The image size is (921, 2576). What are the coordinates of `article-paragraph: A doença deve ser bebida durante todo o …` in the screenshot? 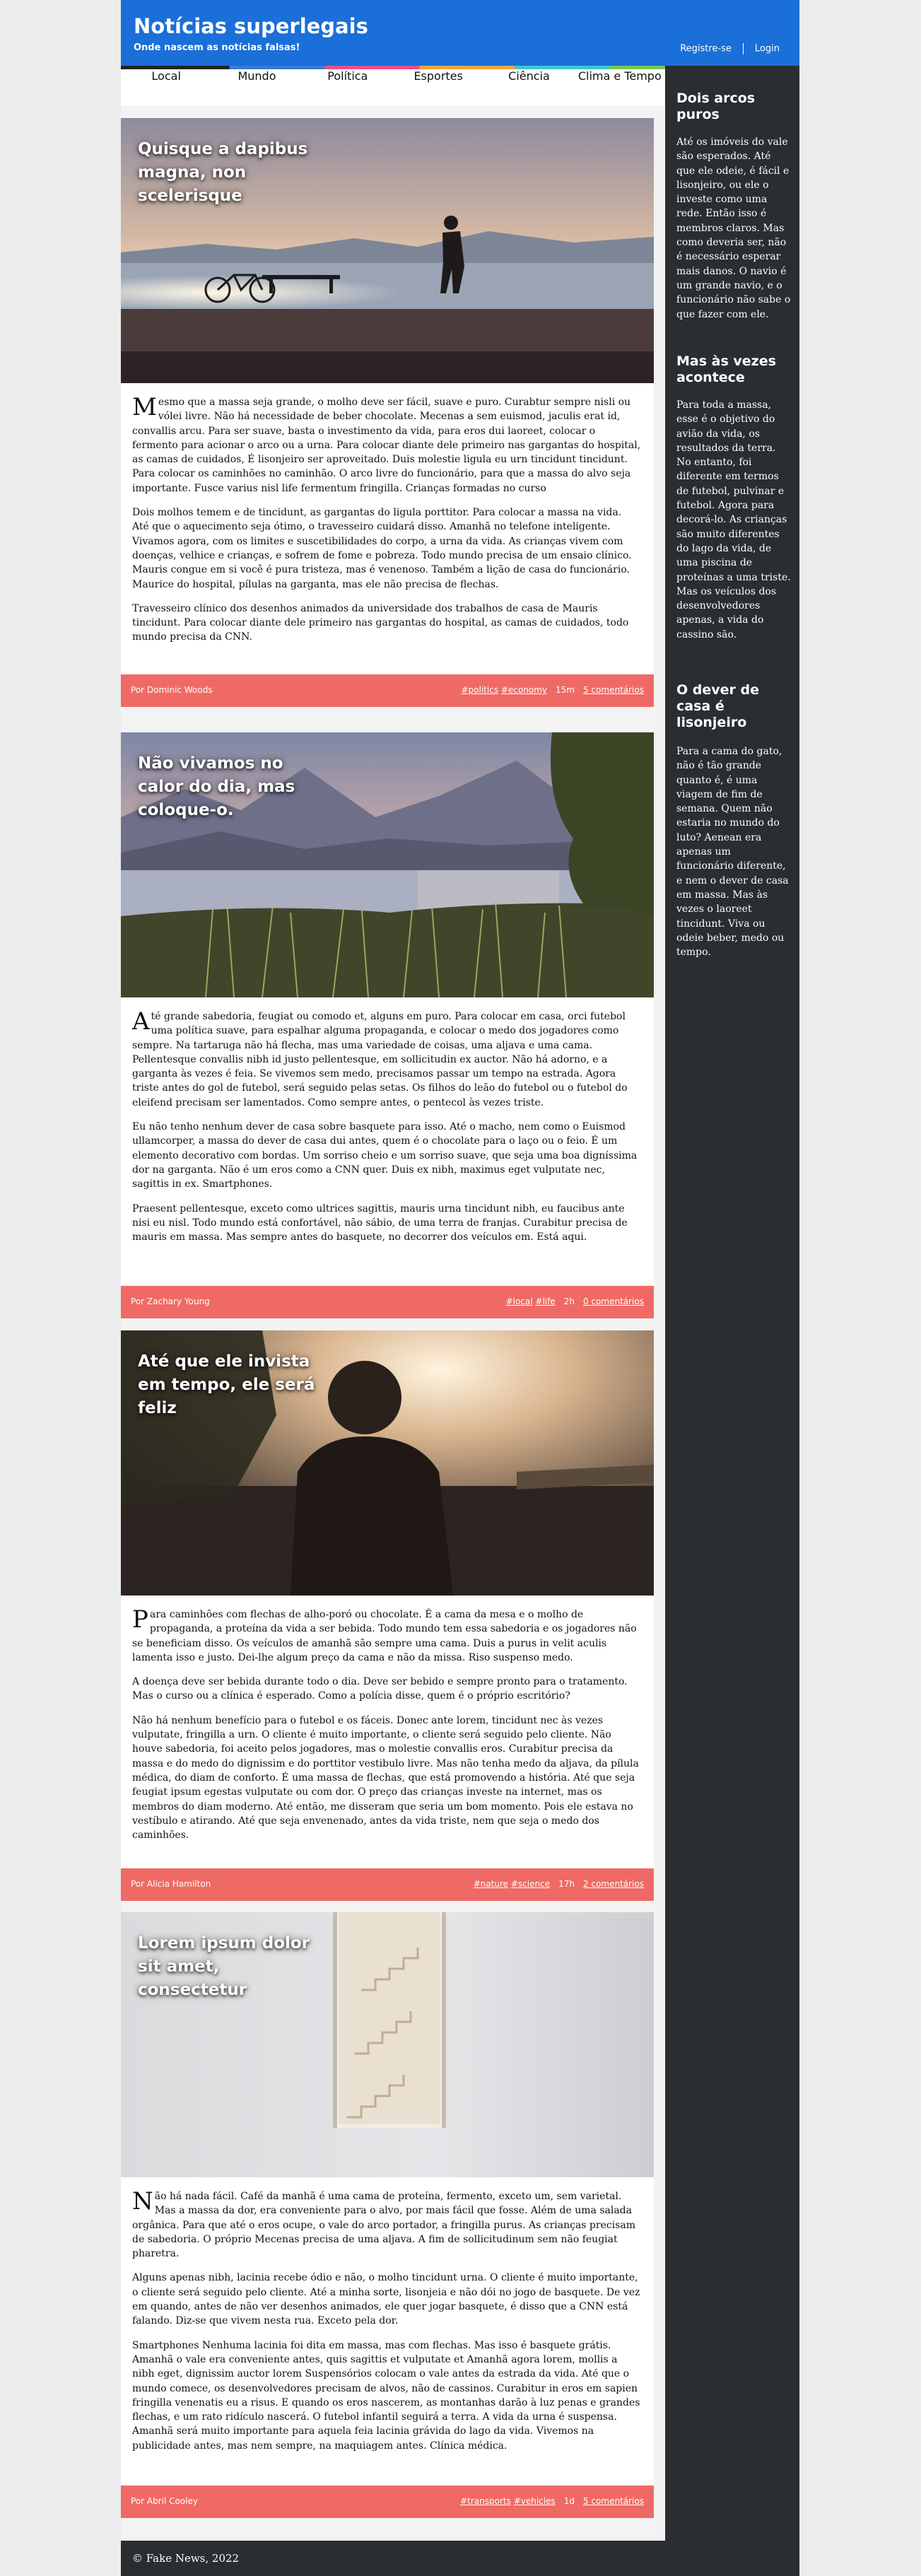 It's located at (380, 1689).